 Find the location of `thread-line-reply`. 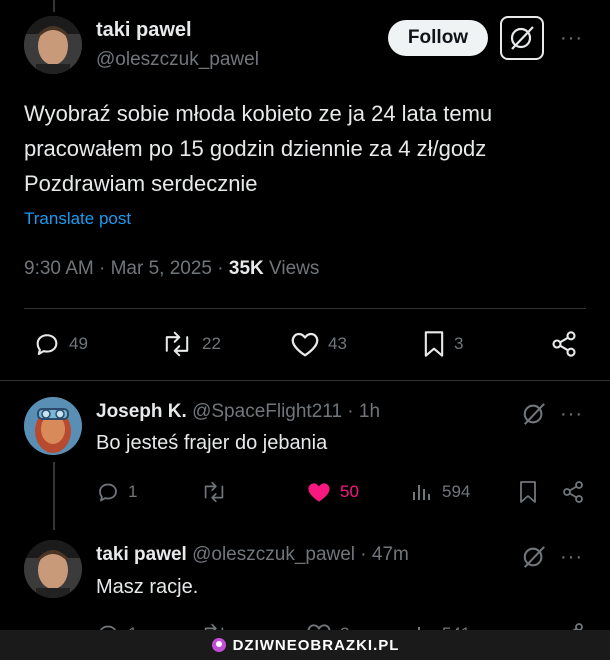

thread-line-reply is located at coordinates (54, 496).